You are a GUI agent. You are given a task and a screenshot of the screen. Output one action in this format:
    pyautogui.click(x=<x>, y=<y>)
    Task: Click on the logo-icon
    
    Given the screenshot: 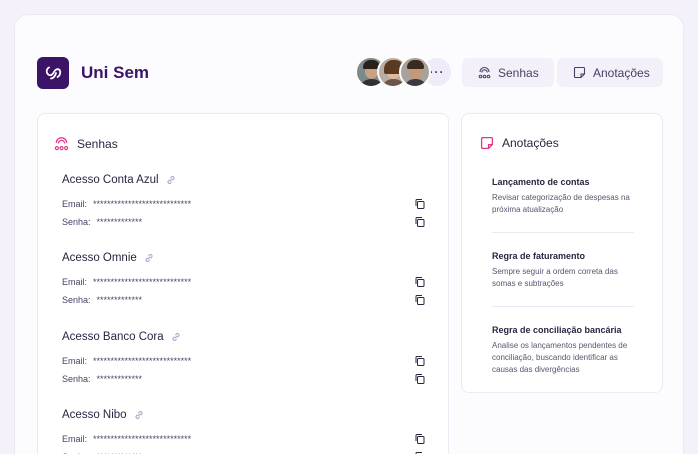 What is the action you would take?
    pyautogui.click(x=53, y=73)
    